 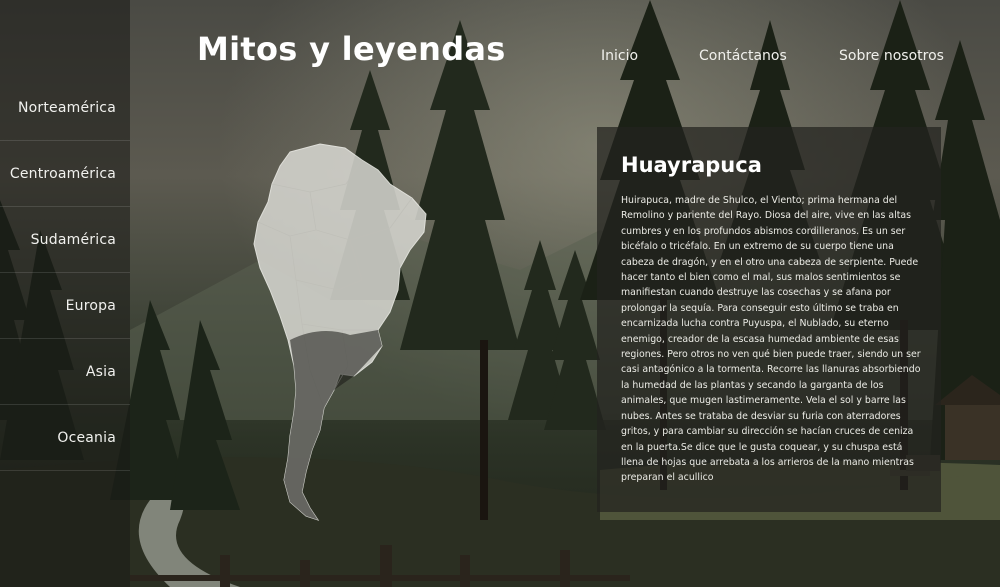 I want to click on sidebar-item-label: Europa, so click(x=90, y=305).